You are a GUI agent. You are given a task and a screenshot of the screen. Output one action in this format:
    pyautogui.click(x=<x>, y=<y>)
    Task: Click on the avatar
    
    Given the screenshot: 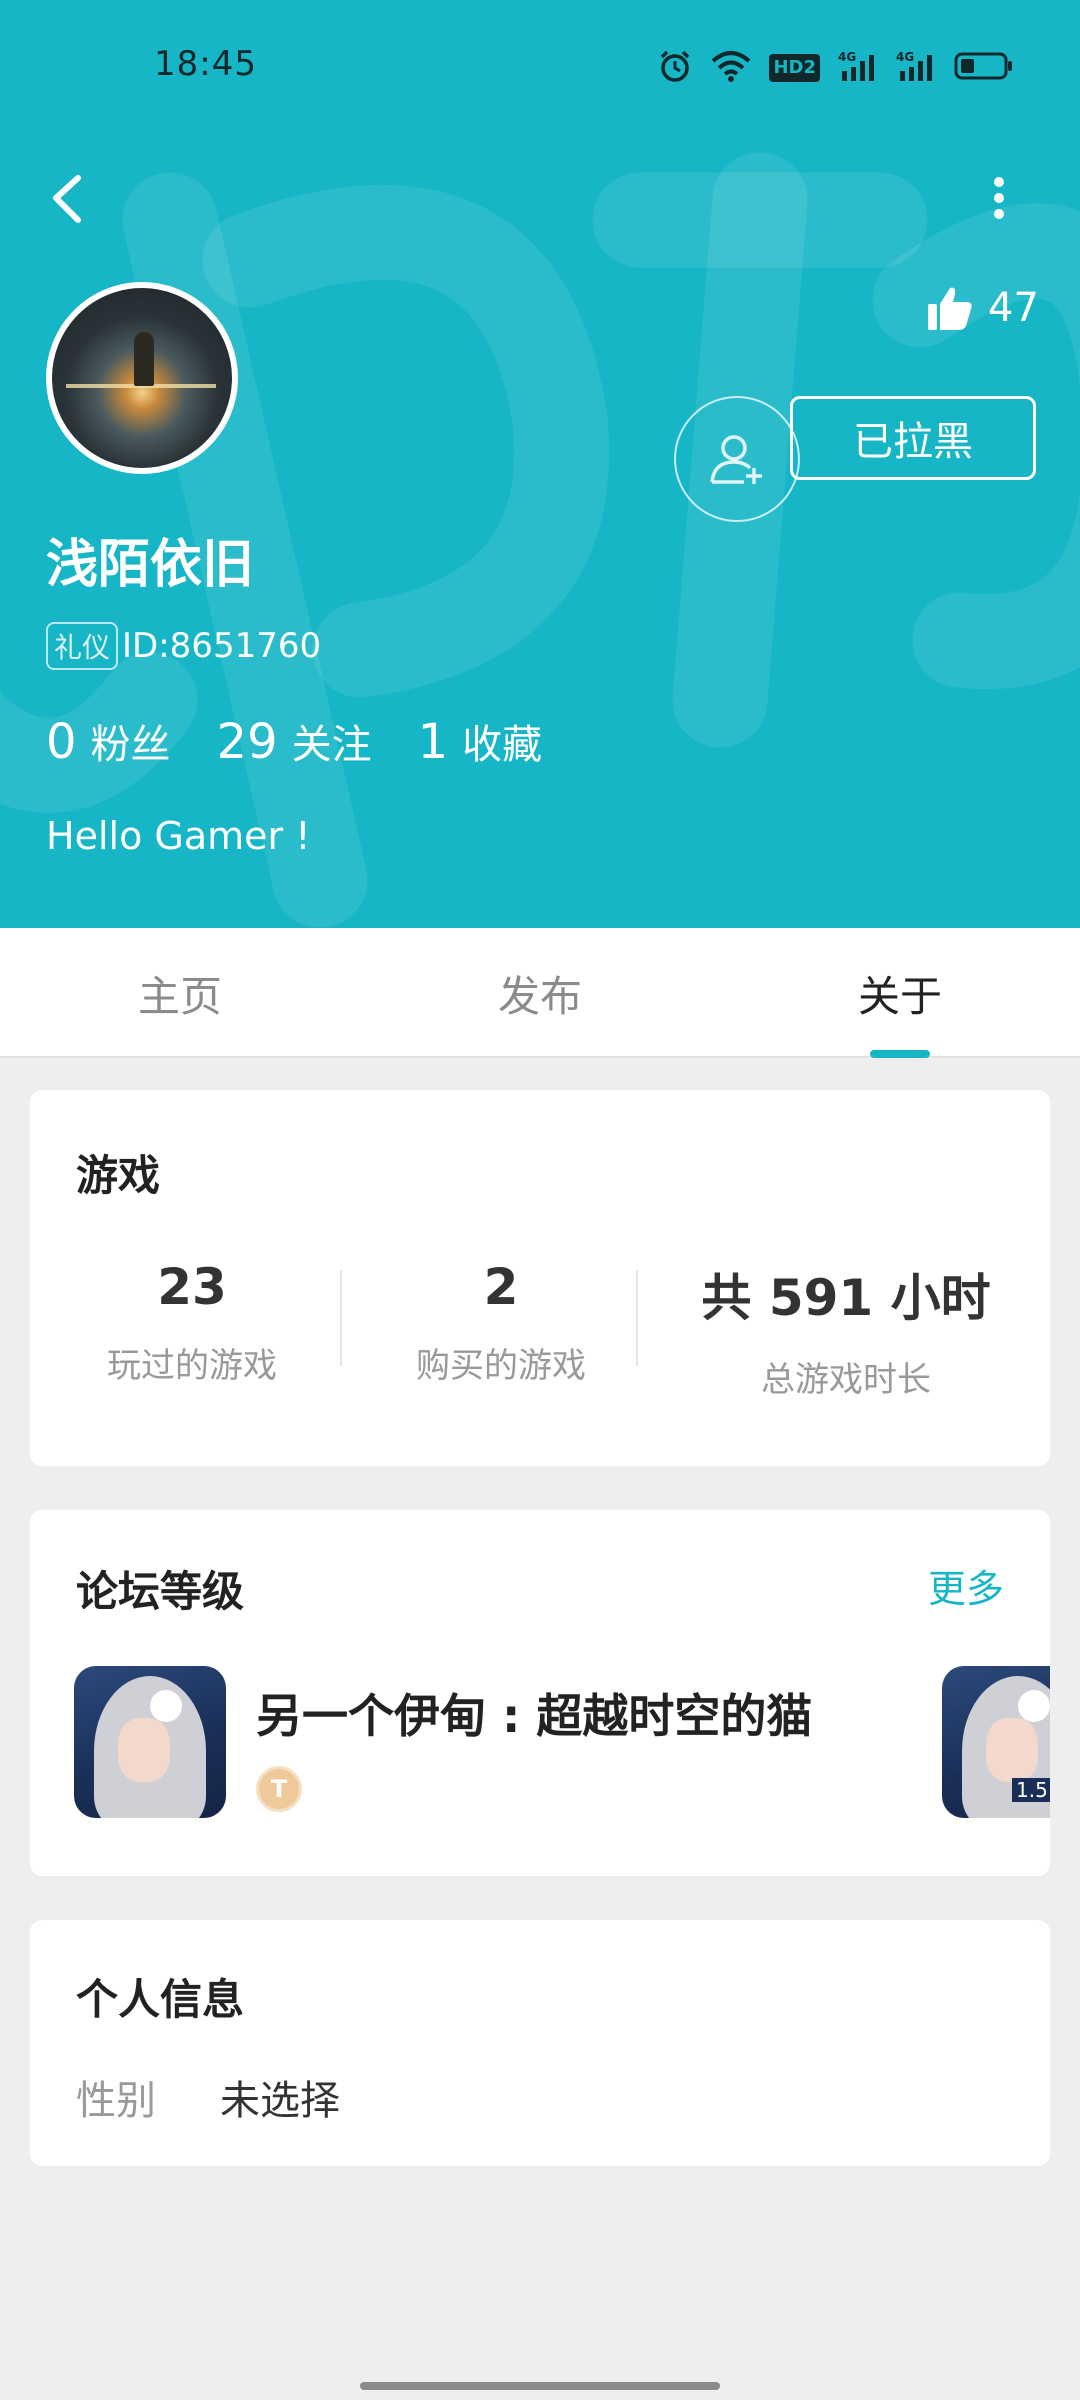 What is the action you would take?
    pyautogui.click(x=142, y=378)
    